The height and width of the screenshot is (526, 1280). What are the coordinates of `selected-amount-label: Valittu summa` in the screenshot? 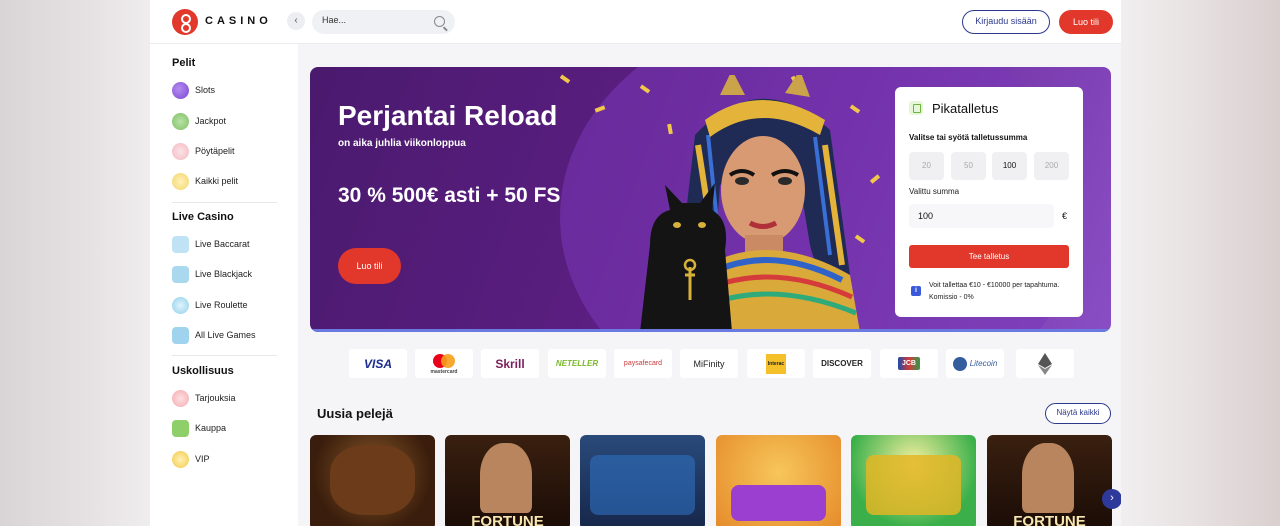 It's located at (934, 191).